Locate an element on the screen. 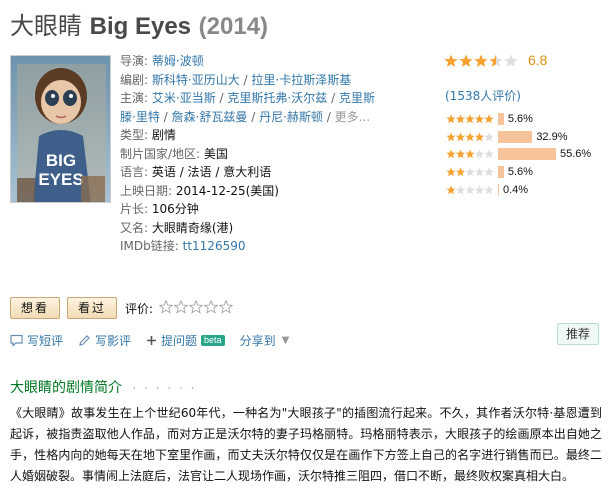  cast-link: 克里斯 is located at coordinates (357, 98).